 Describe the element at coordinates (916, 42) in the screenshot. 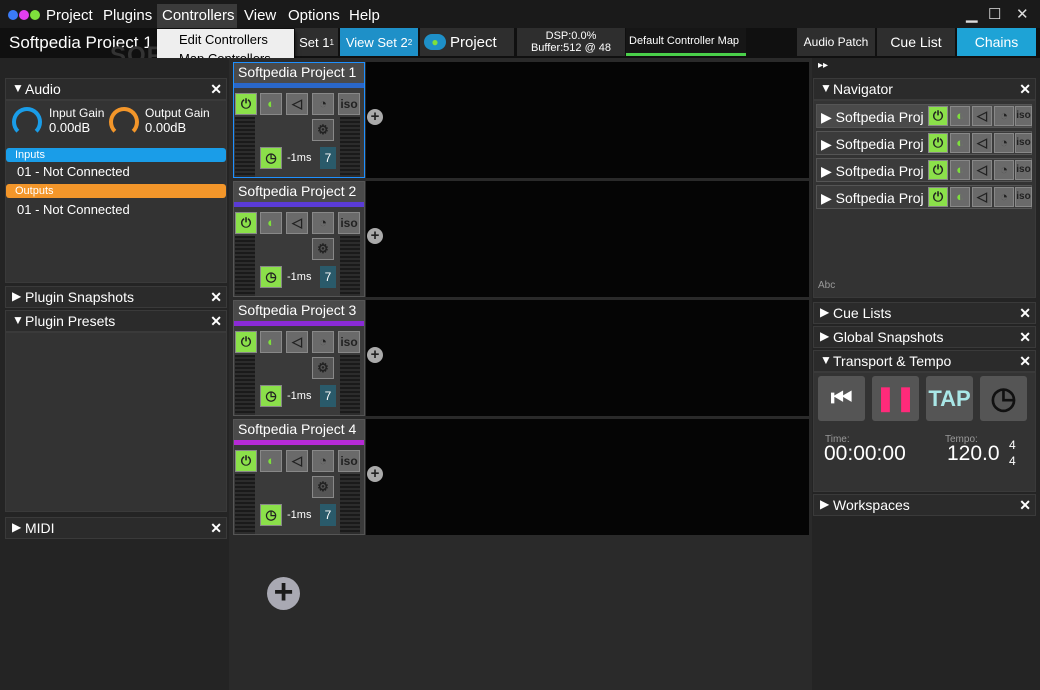

I see `cue-list-button: Cue List` at that location.